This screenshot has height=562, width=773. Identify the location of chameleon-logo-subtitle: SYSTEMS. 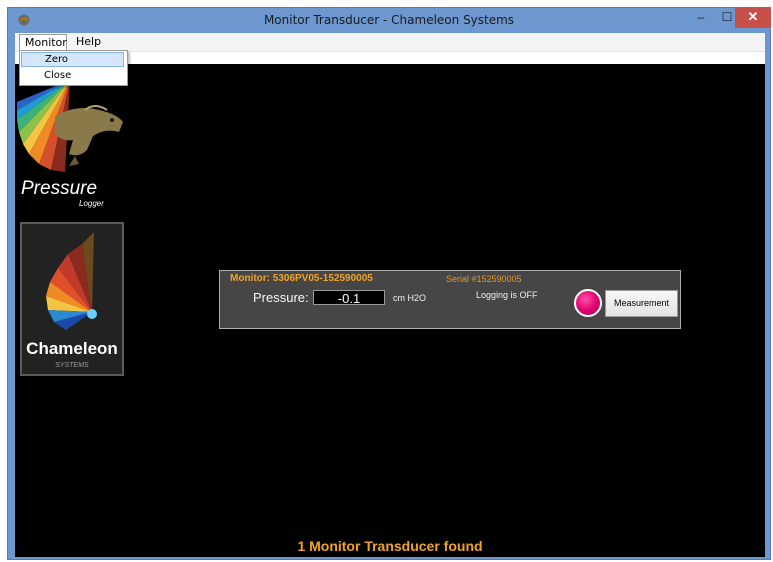
(72, 365).